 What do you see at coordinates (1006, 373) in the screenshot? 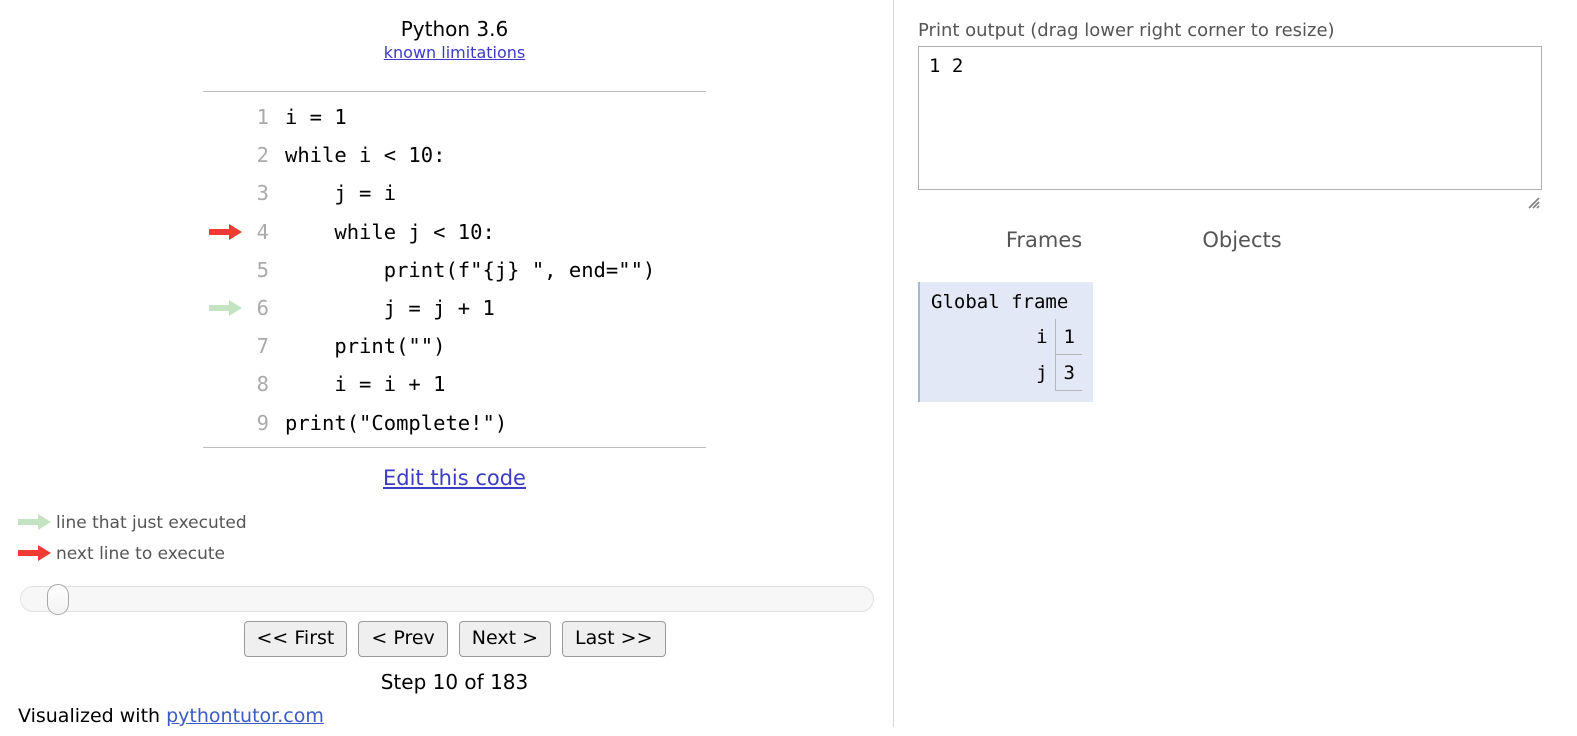
I see `variable-row: j 3` at bounding box center [1006, 373].